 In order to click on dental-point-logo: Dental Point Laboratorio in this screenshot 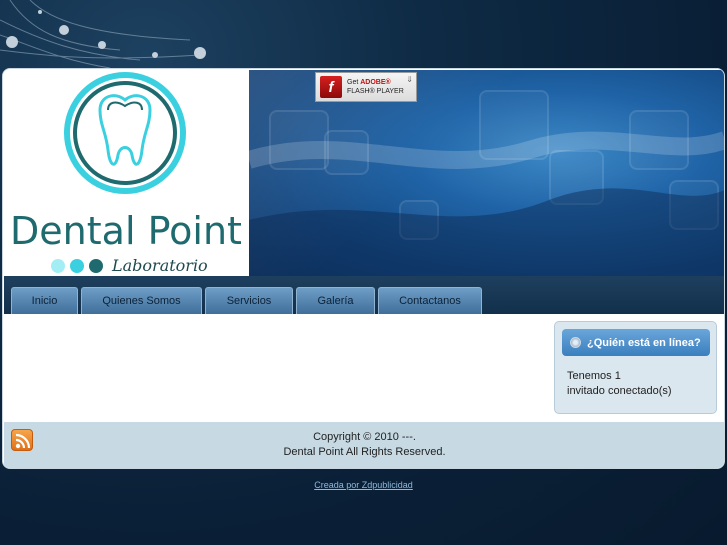, I will do `click(126, 173)`.